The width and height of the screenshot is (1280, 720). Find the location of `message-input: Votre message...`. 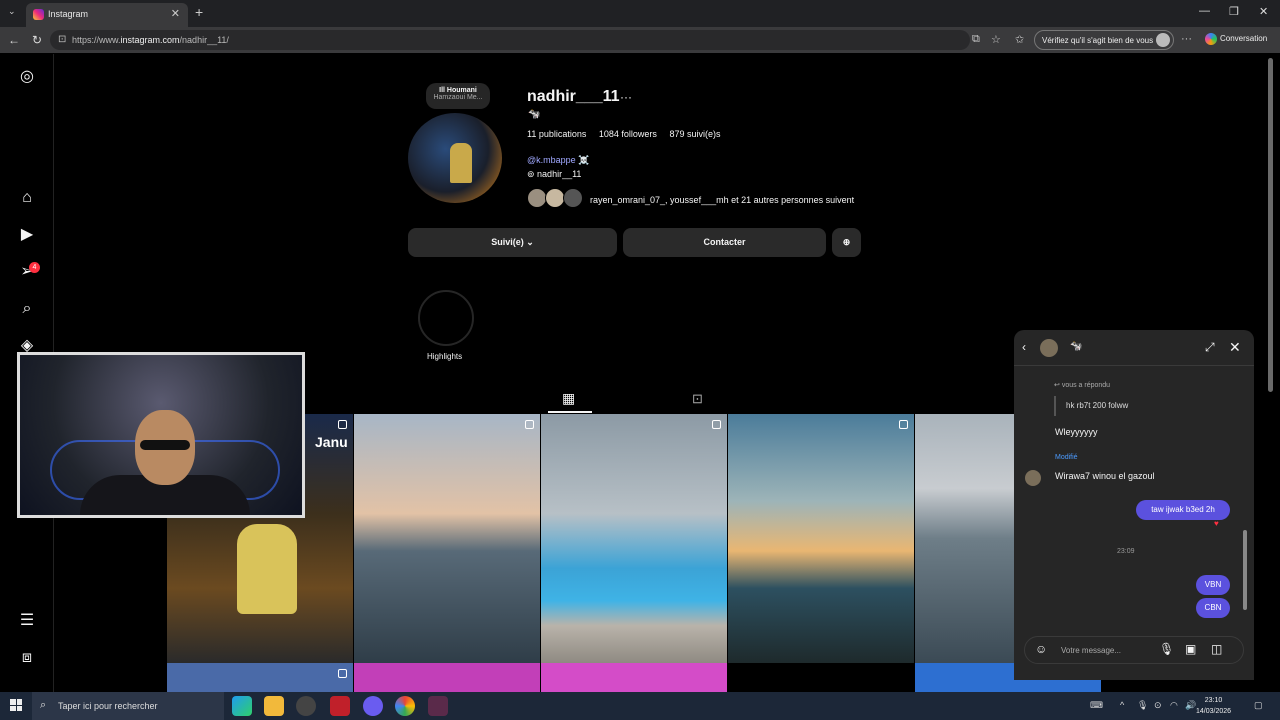

message-input: Votre message... is located at coordinates (1091, 650).